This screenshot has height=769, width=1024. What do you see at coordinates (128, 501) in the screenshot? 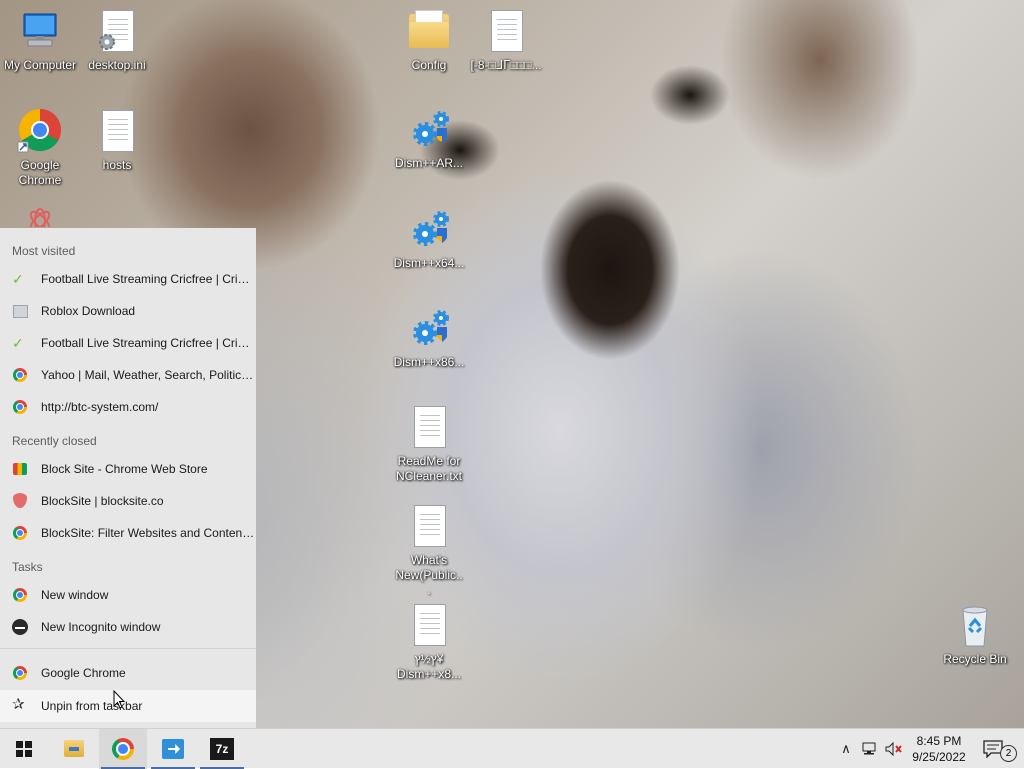
I see `jump-list-item: BlockSite | blocksite.co` at bounding box center [128, 501].